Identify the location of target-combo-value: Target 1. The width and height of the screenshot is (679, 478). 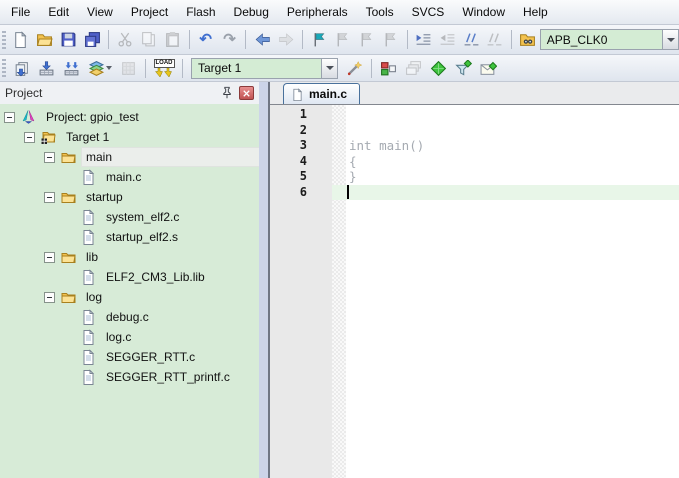
(256, 68).